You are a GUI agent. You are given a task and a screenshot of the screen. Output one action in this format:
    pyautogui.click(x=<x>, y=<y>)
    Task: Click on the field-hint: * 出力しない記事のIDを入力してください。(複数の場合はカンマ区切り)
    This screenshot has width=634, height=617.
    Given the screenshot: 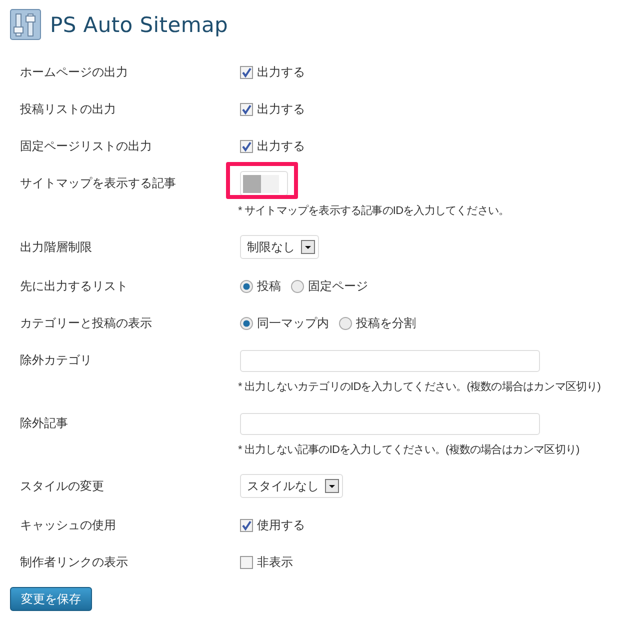 What is the action you would take?
    pyautogui.click(x=409, y=450)
    